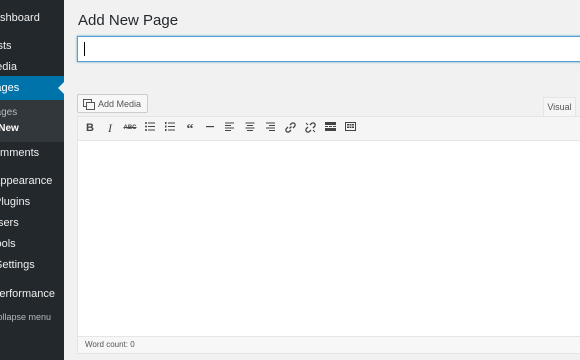  I want to click on insert-link-icon, so click(290, 128).